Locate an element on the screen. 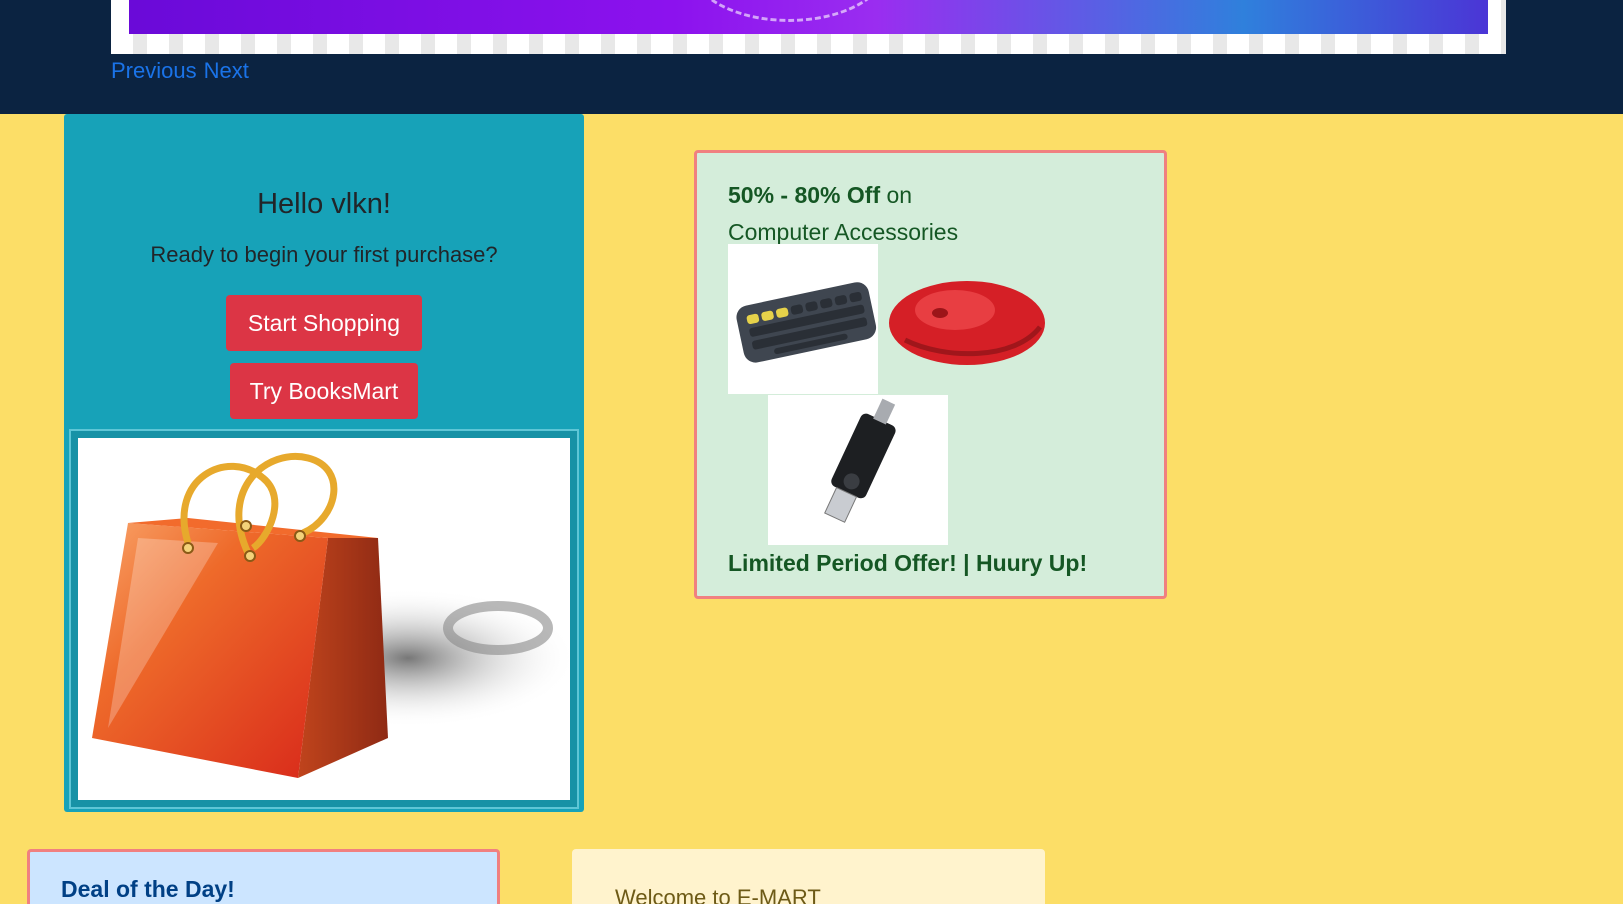 The width and height of the screenshot is (1623, 904). promo-heading: 50% - 80% Off on Computer Accessories is located at coordinates (938, 214).